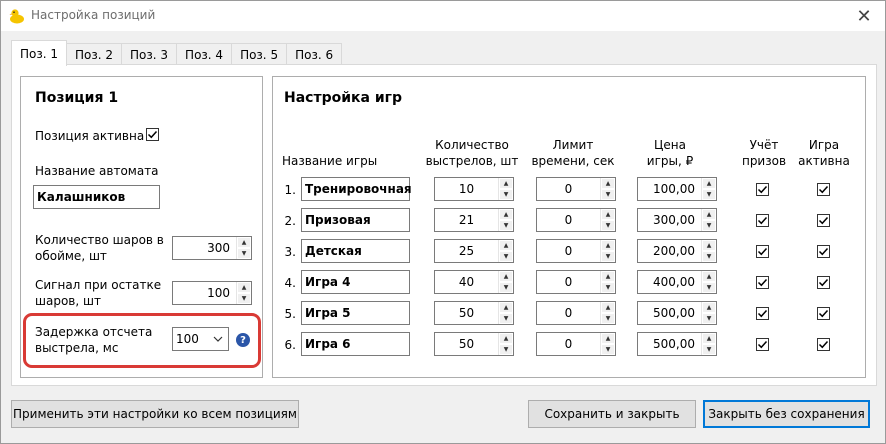 Image resolution: width=886 pixels, height=444 pixels. What do you see at coordinates (355, 313) in the screenshot?
I see `game-name-field: Игра 5` at bounding box center [355, 313].